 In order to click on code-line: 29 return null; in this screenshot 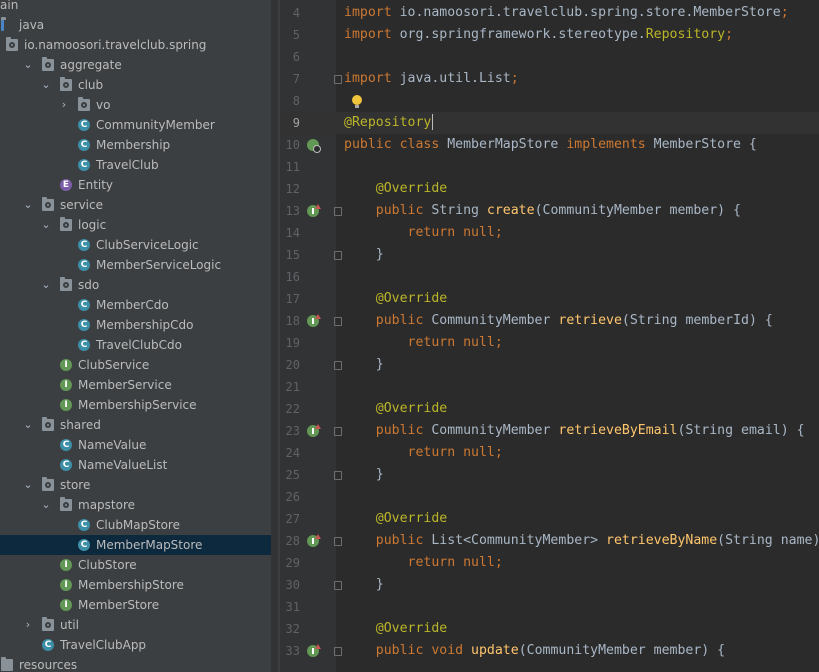, I will do `click(549, 563)`.